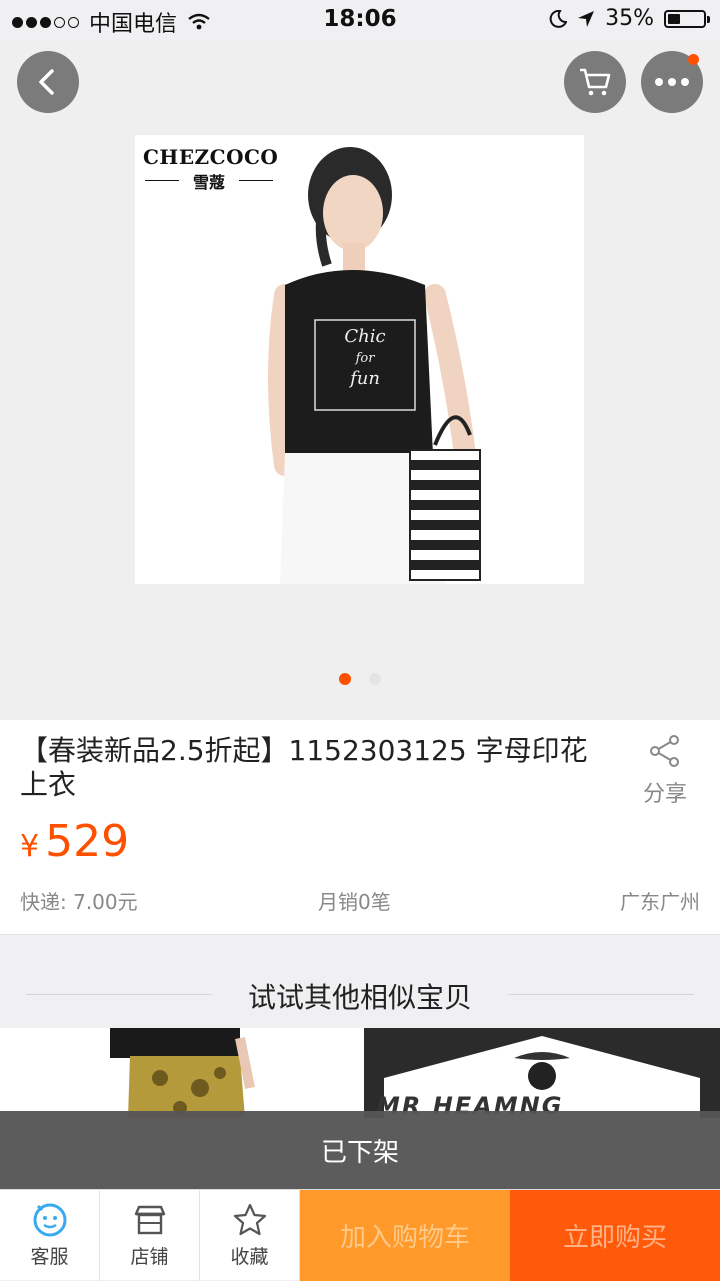  Describe the element at coordinates (687, 18) in the screenshot. I see `battery-icon` at that location.